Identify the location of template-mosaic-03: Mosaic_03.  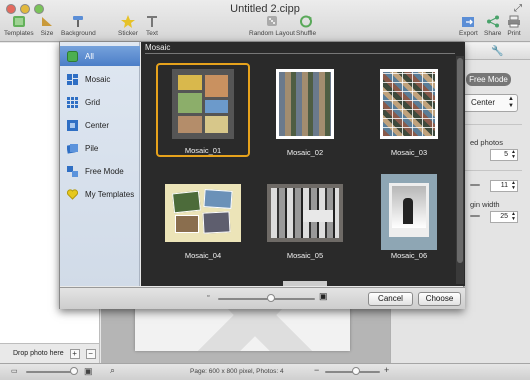
(409, 110).